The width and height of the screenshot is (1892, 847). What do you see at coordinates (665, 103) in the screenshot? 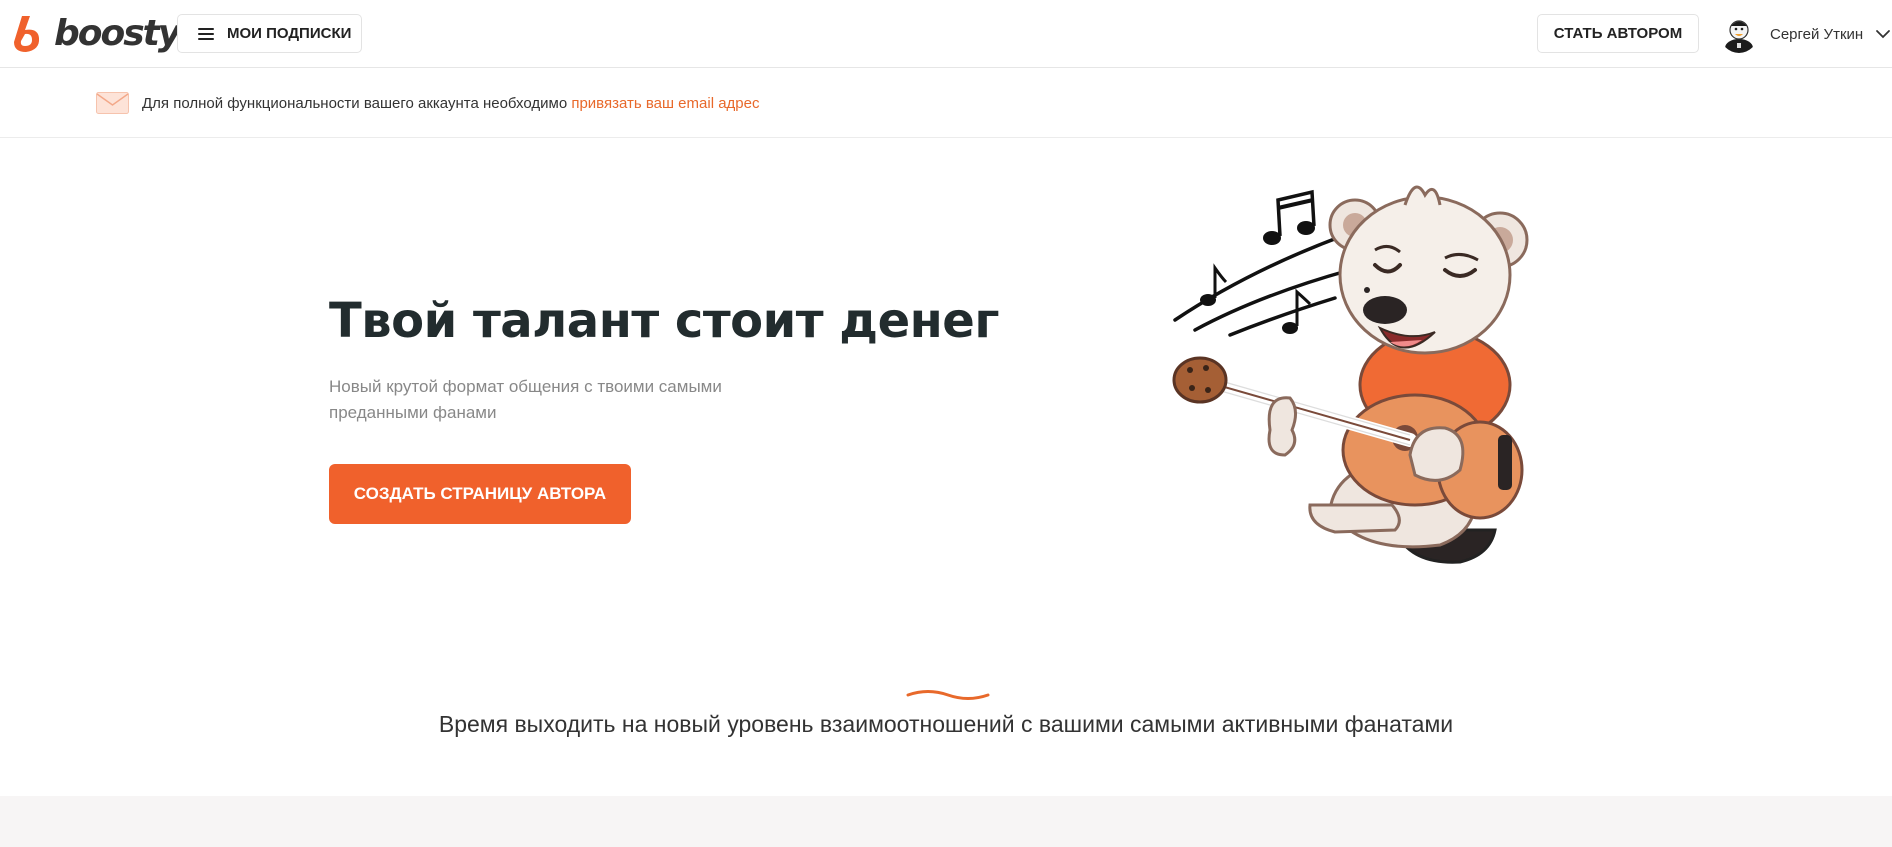
I see `bind-email-link: привязать ваш email адрес` at bounding box center [665, 103].